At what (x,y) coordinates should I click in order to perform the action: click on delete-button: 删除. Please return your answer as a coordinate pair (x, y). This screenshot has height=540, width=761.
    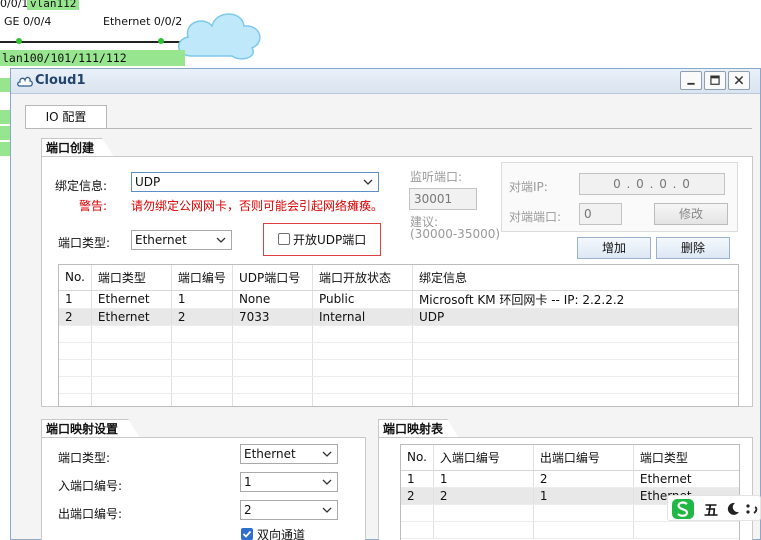
    Looking at the image, I should click on (693, 248).